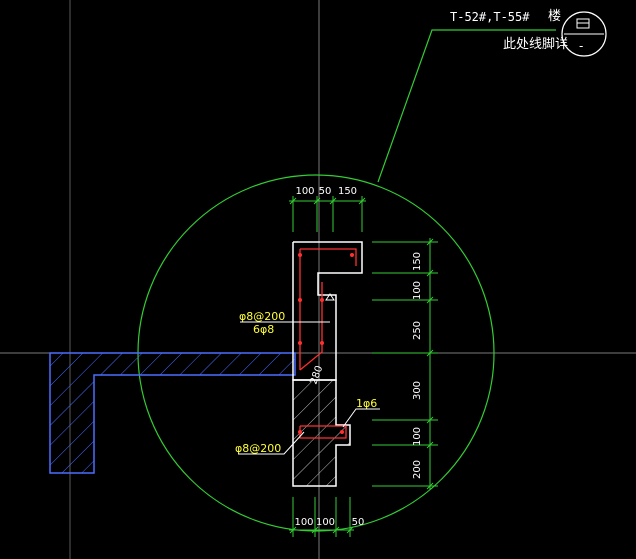  I want to click on floor-label: 楼, so click(554, 16).